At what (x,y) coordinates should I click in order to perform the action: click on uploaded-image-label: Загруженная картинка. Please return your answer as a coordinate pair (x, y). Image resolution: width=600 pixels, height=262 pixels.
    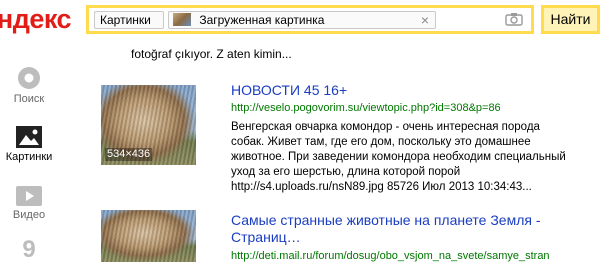
    Looking at the image, I should click on (262, 20).